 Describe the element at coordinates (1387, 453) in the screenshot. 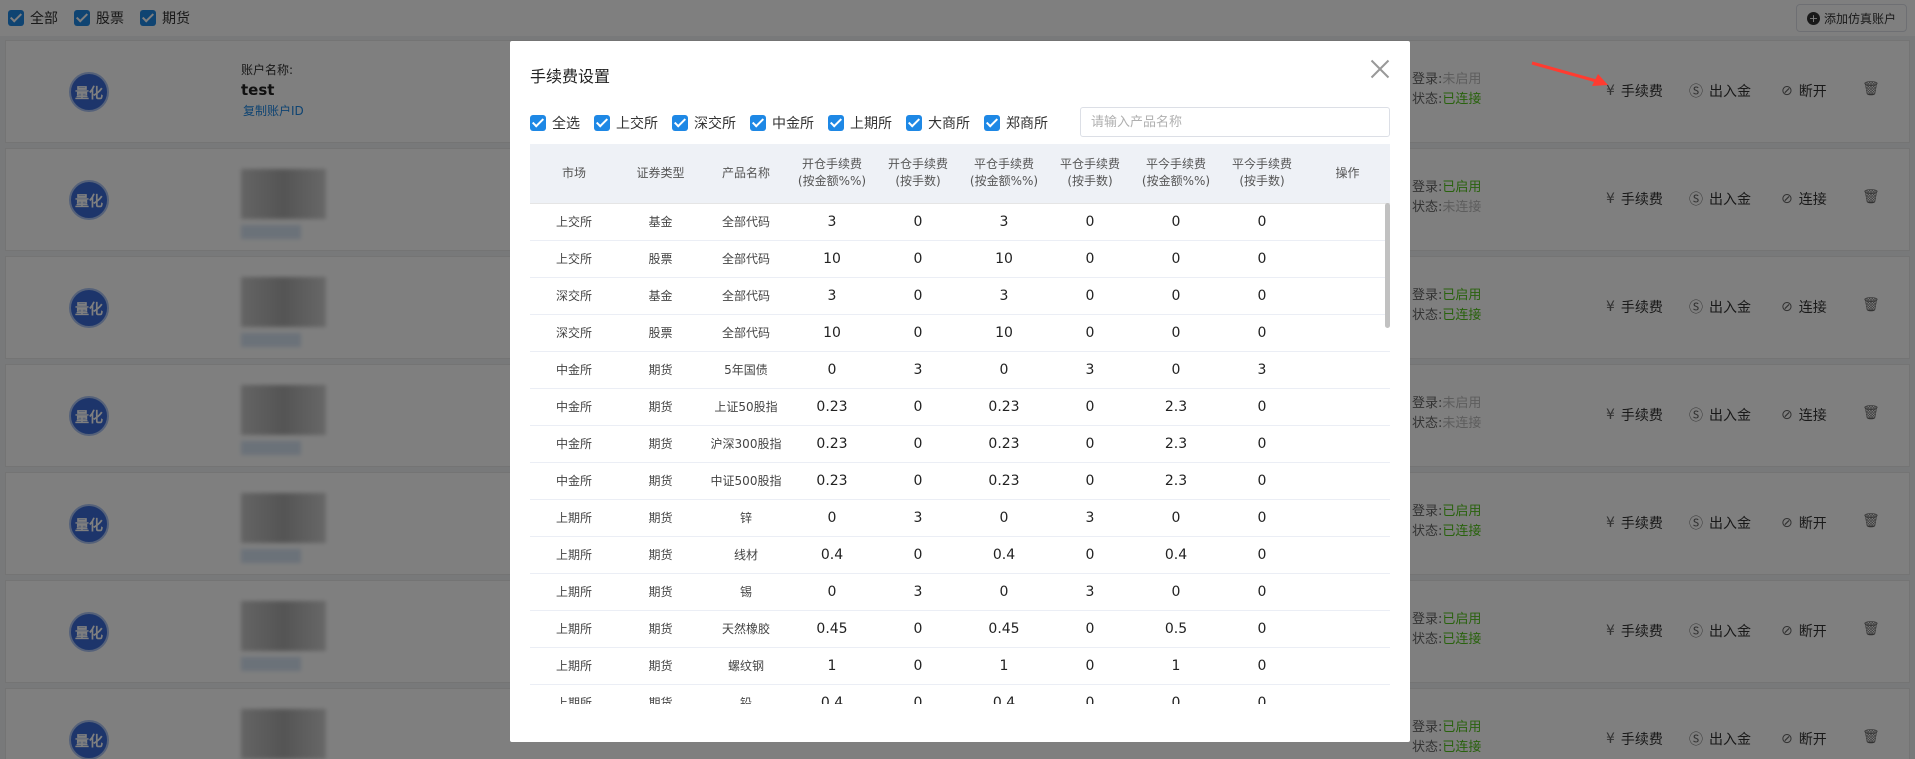

I see `scrollbar-track` at that location.